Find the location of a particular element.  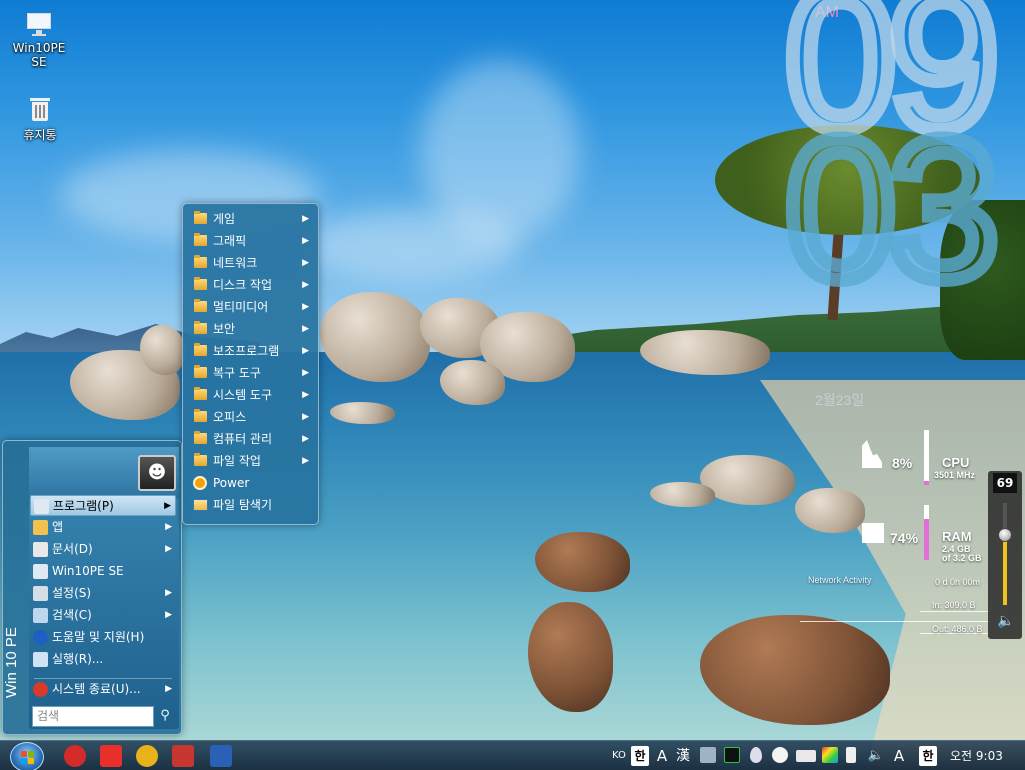

language-indicator: KO is located at coordinates (619, 756).